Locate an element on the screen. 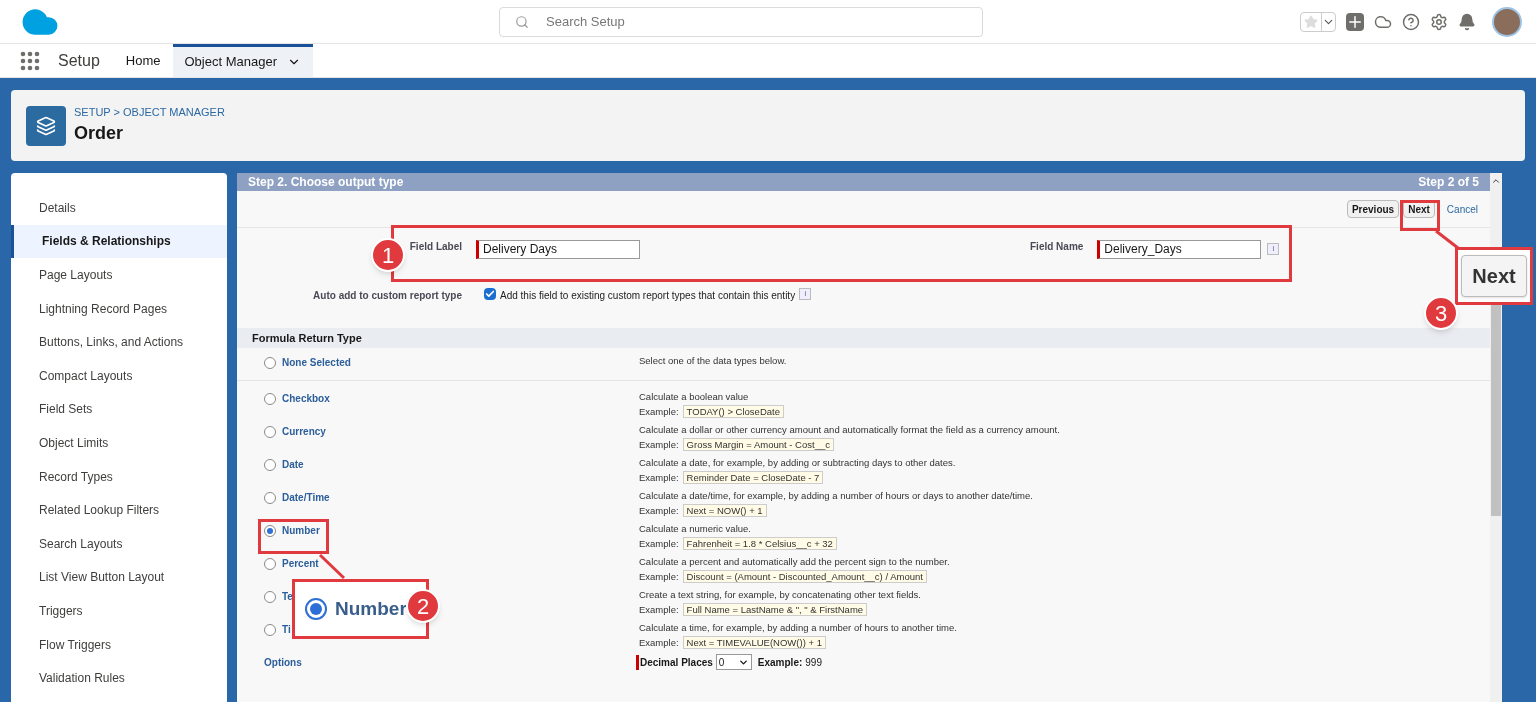 The width and height of the screenshot is (1536, 702). page-title: Order is located at coordinates (99, 134).